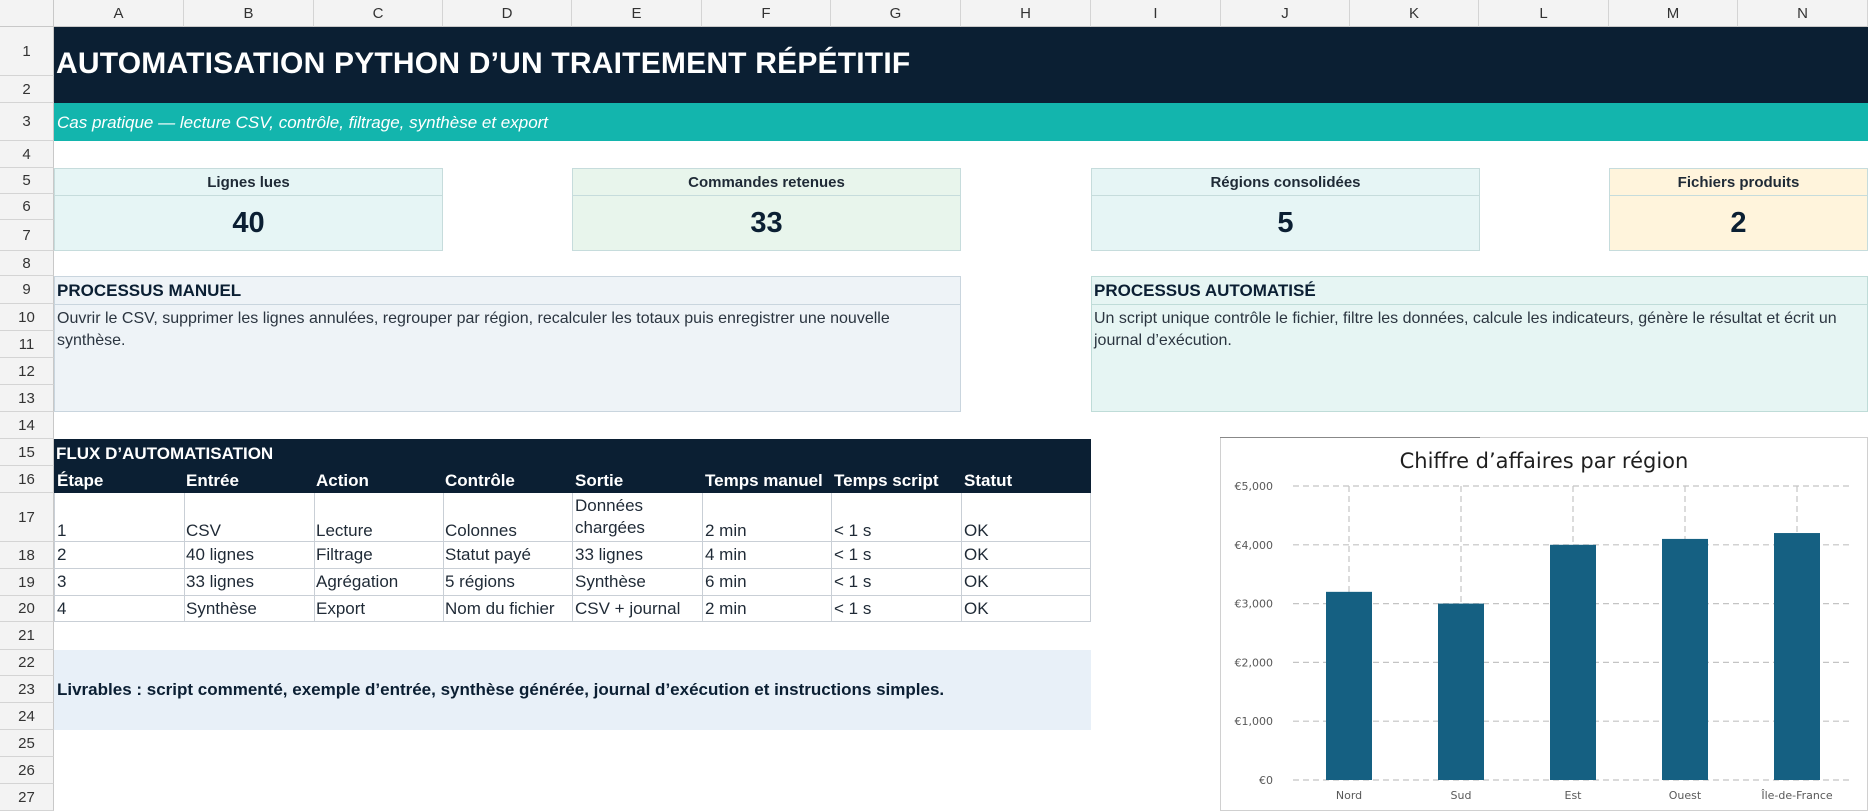 This screenshot has width=1868, height=811. I want to click on manual-process-title: PROCESSUS MANUEL, so click(507, 291).